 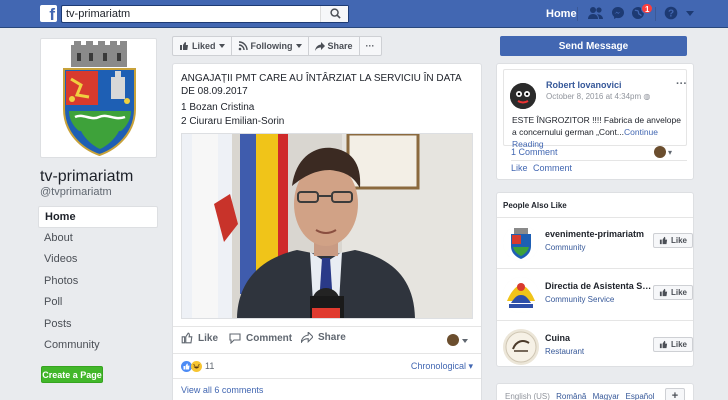 What do you see at coordinates (72, 374) in the screenshot?
I see `create-page-button: Create a Page` at bounding box center [72, 374].